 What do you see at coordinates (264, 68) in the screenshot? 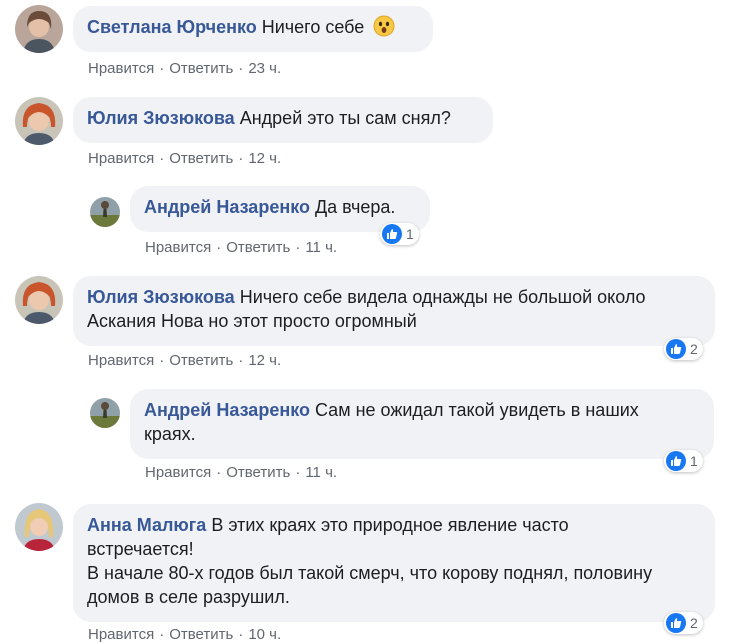
I see `comment-time: 23 ч.` at bounding box center [264, 68].